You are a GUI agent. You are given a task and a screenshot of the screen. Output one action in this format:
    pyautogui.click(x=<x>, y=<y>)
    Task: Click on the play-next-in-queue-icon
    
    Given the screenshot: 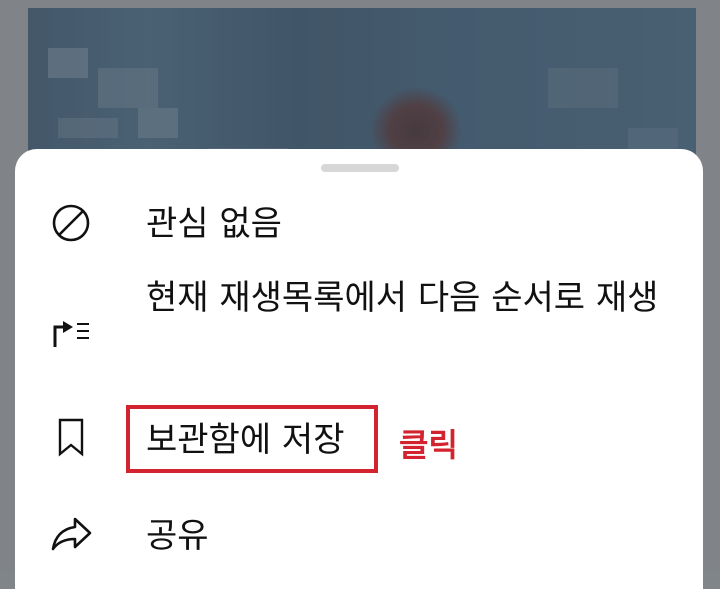 What is the action you would take?
    pyautogui.click(x=71, y=331)
    